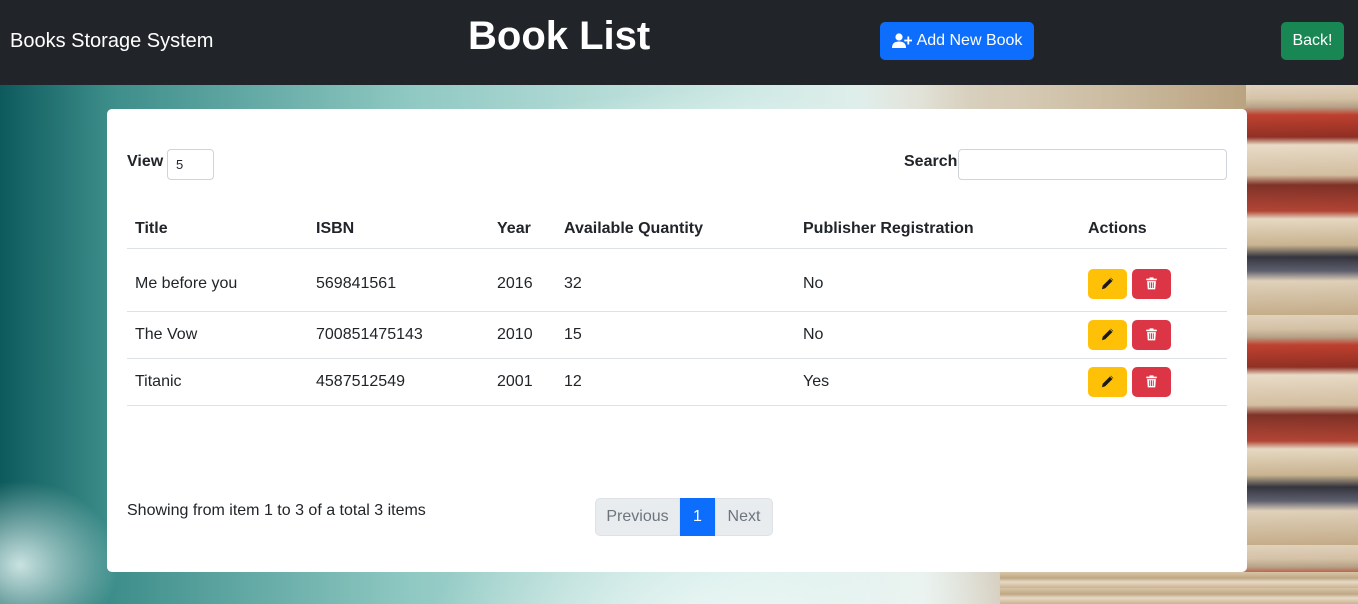  Describe the element at coordinates (1312, 41) in the screenshot. I see `back-button: Back!` at that location.